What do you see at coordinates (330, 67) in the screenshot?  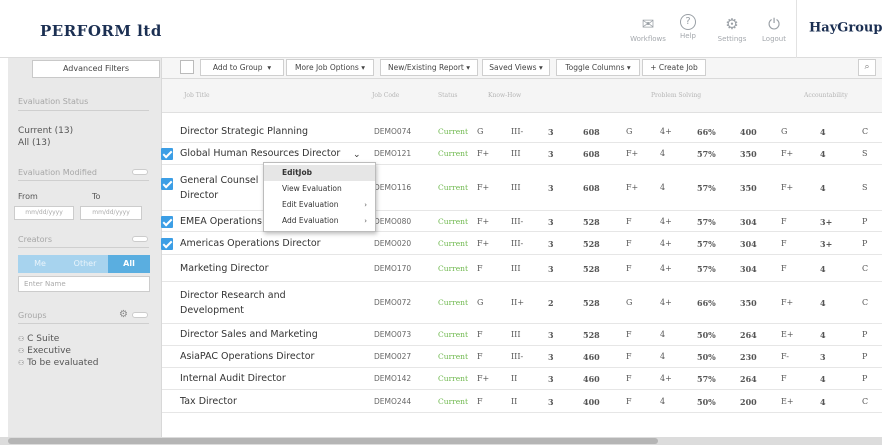 I see `more-job-options-dropdown: More Job Options ▾` at bounding box center [330, 67].